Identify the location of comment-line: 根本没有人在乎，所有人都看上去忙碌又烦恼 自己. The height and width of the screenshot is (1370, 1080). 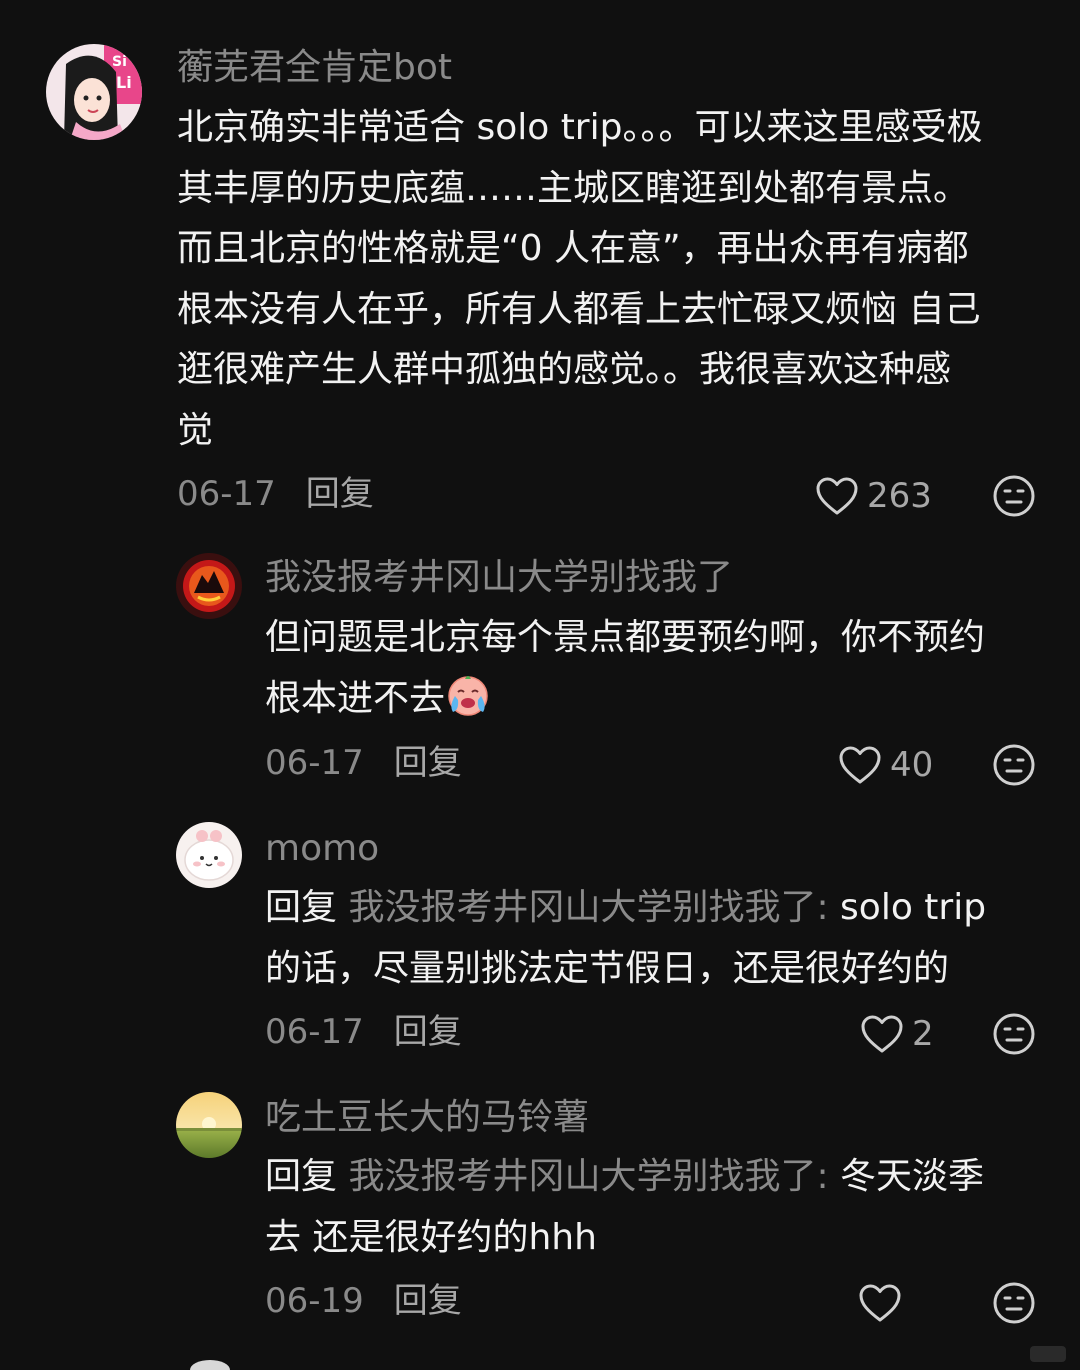
(579, 309).